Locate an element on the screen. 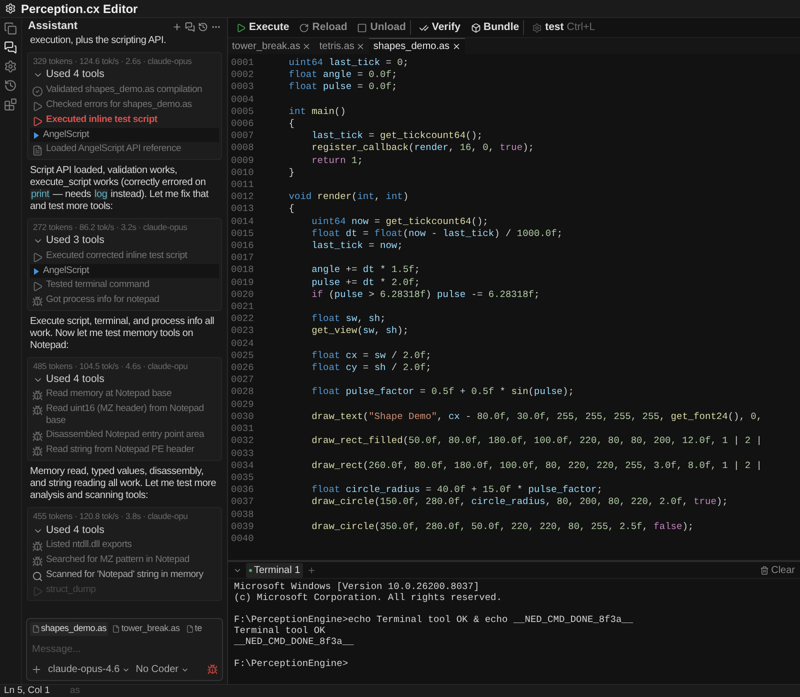 The height and width of the screenshot is (697, 800). line-number: 0035 is located at coordinates (242, 478).